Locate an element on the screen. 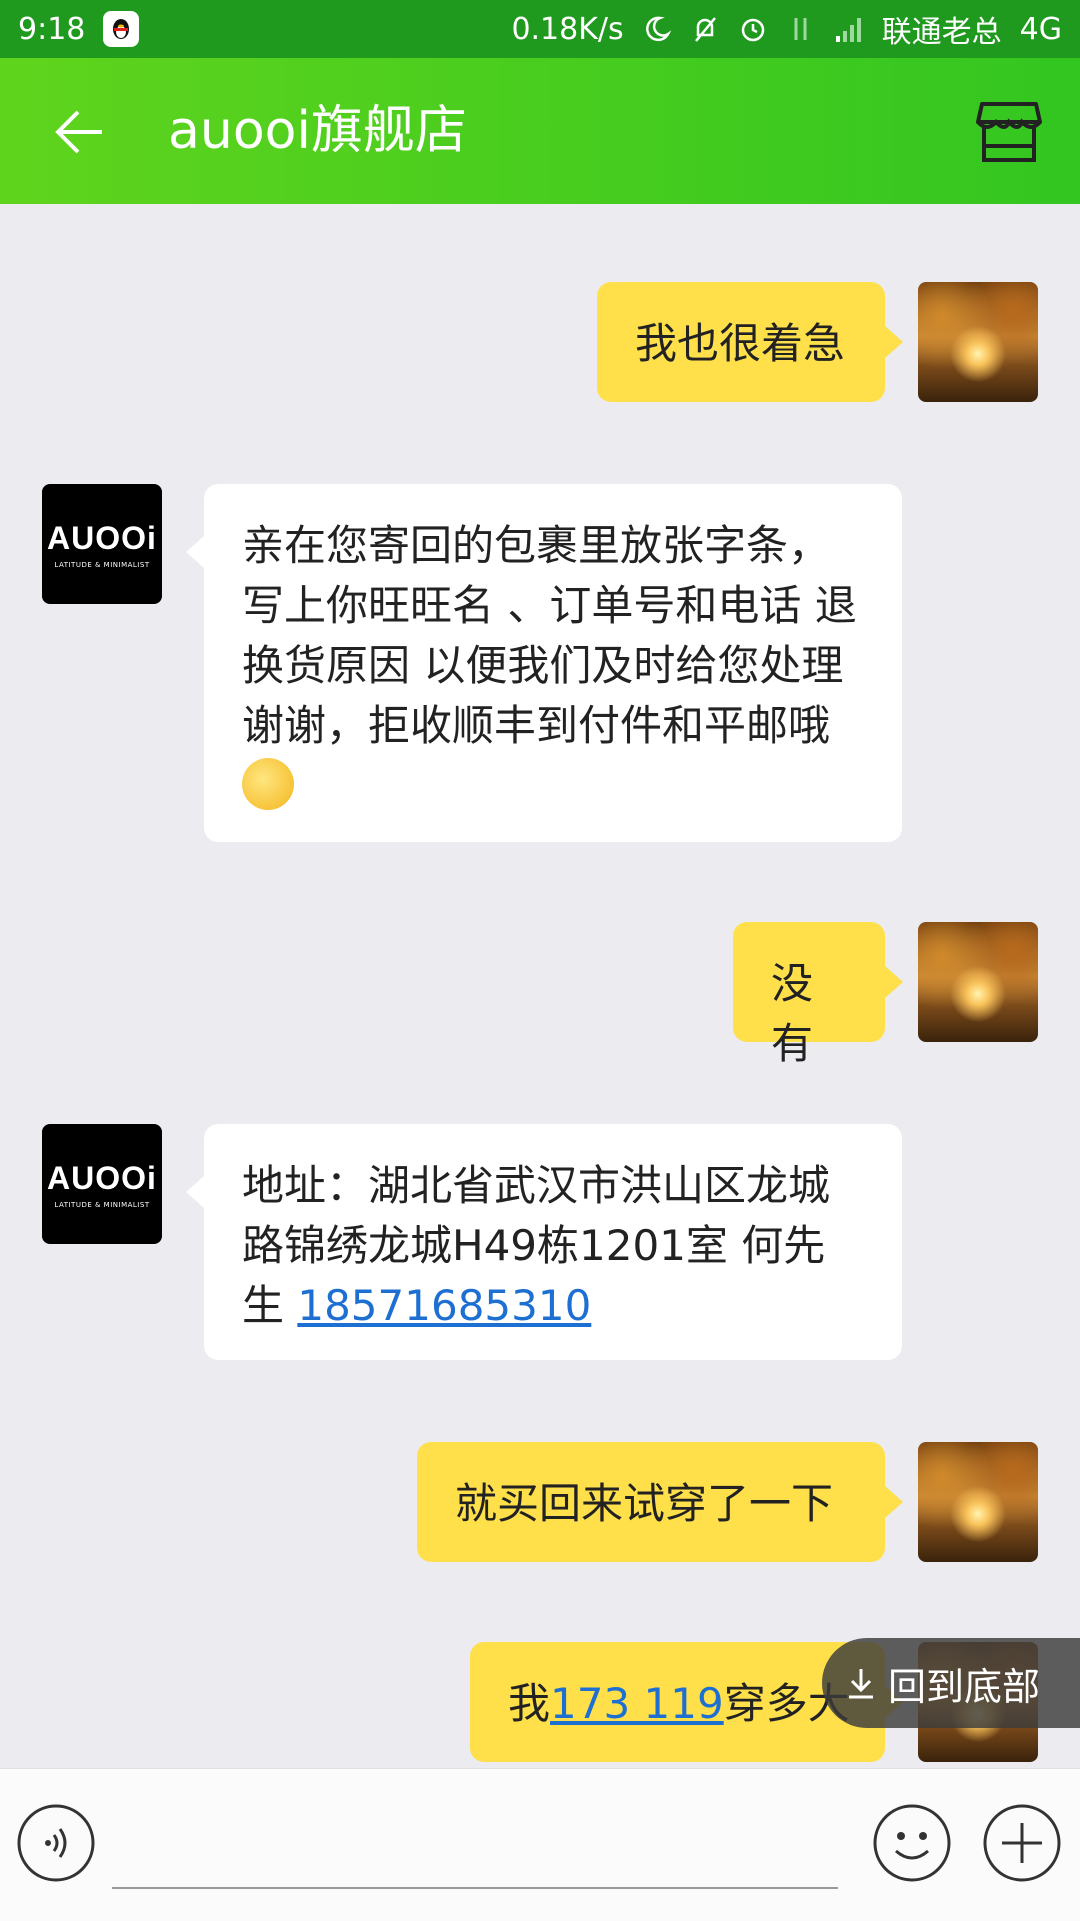 This screenshot has height=1921, width=1080. back-to-bottom-button: 回到底部 is located at coordinates (951, 1683).